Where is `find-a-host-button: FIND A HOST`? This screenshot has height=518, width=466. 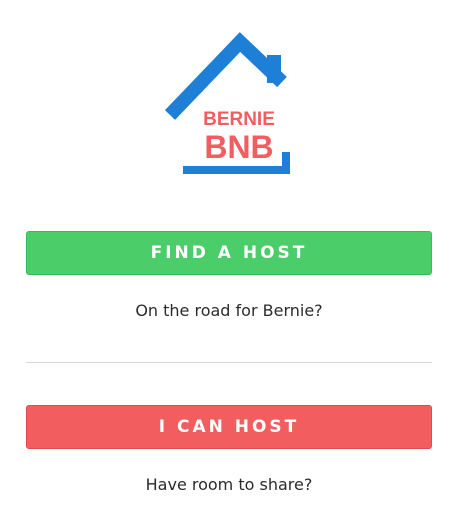
find-a-host-button: FIND A HOST is located at coordinates (229, 253).